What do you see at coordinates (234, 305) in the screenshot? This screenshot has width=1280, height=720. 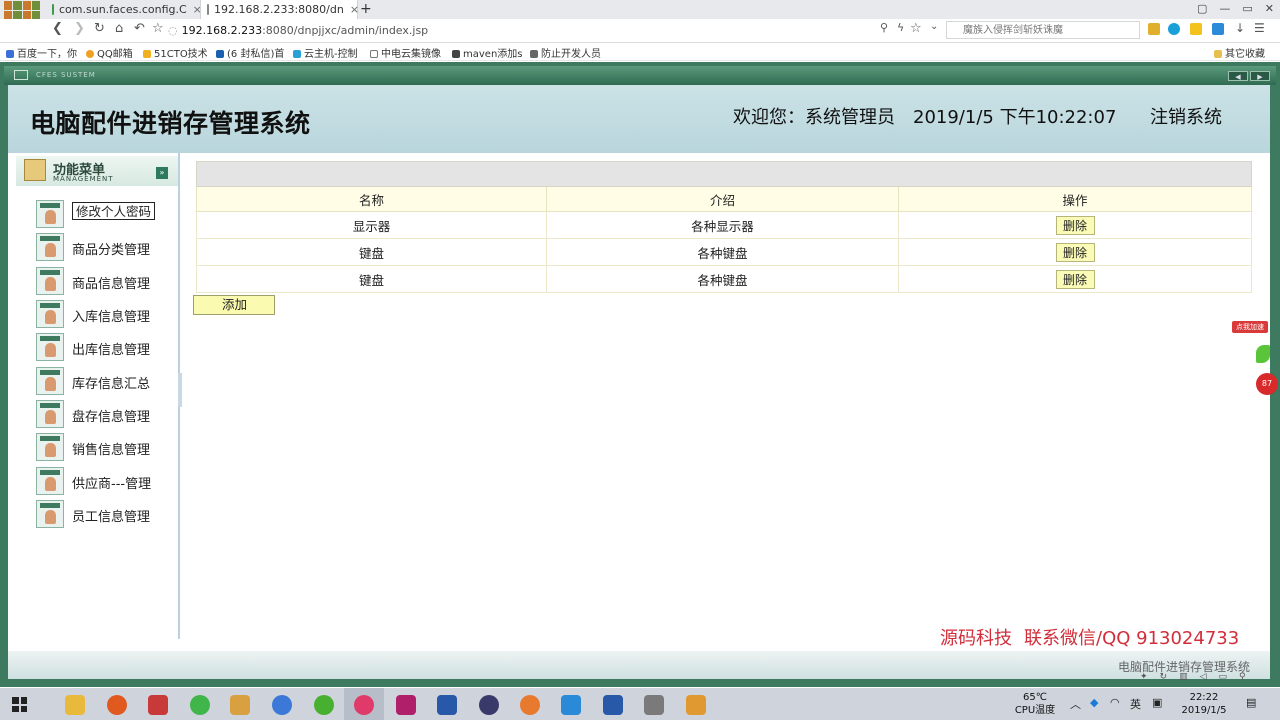 I see `add-button: 添加` at bounding box center [234, 305].